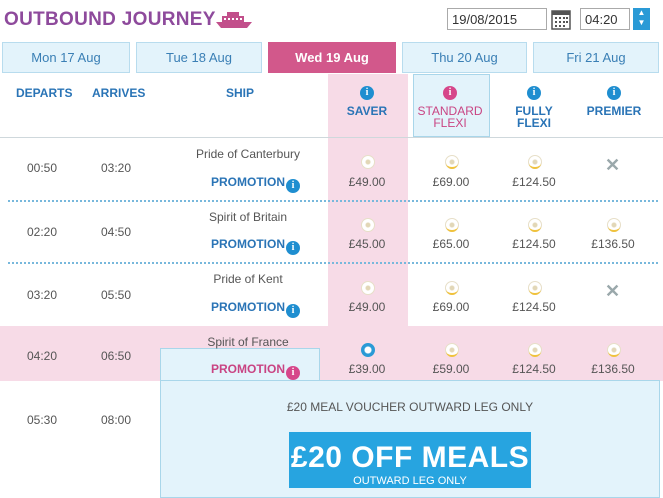 The image size is (663, 498). What do you see at coordinates (42, 295) in the screenshot?
I see `row-3-departs: 03:20` at bounding box center [42, 295].